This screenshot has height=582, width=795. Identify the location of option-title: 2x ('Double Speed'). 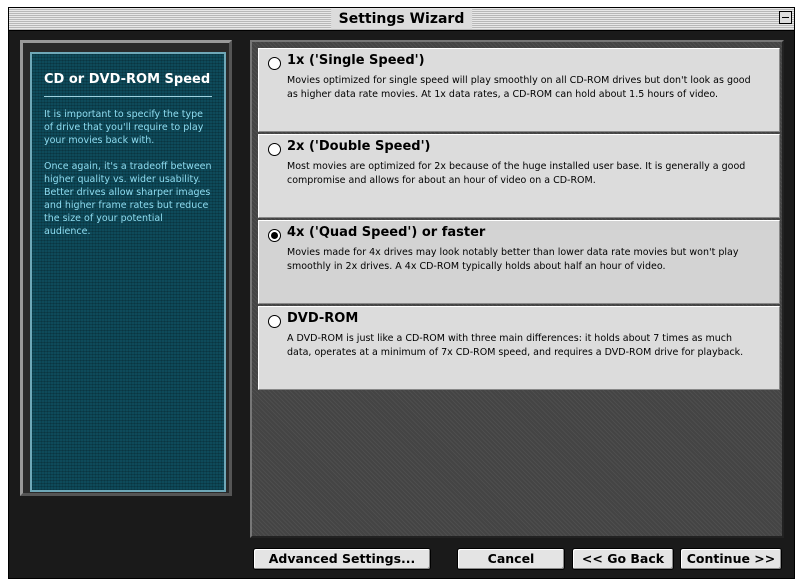
(359, 146).